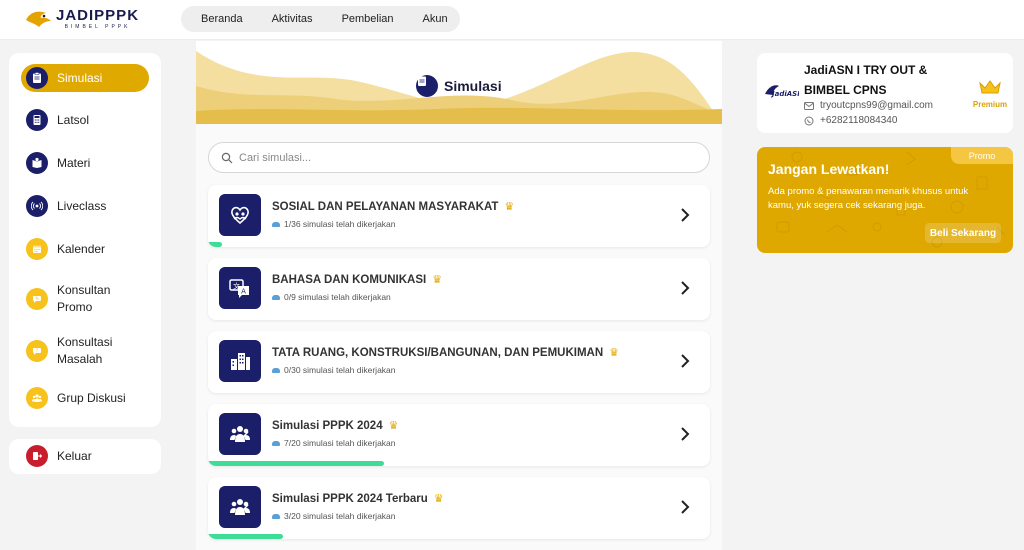 The image size is (1024, 550). What do you see at coordinates (368, 19) in the screenshot?
I see `nav-pembelian: Pembelian` at bounding box center [368, 19].